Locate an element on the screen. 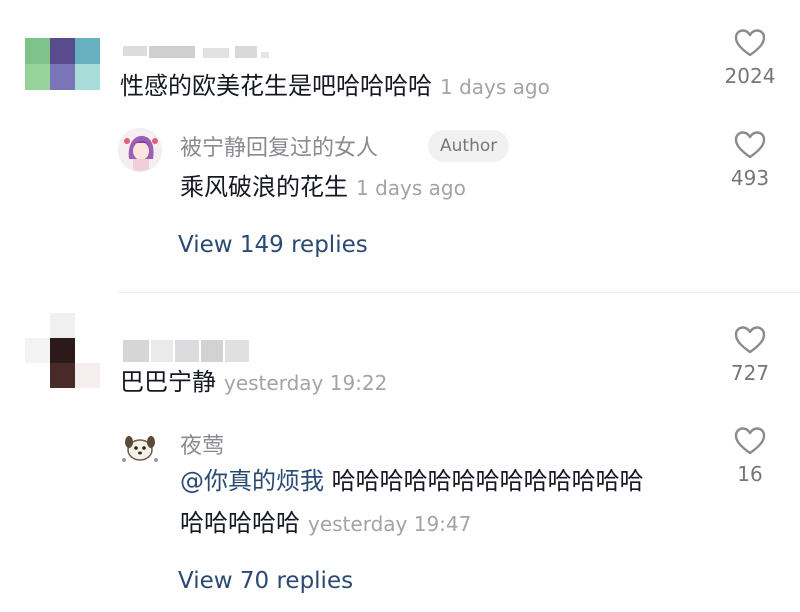  view-replies-button: View 70 replies is located at coordinates (265, 581).